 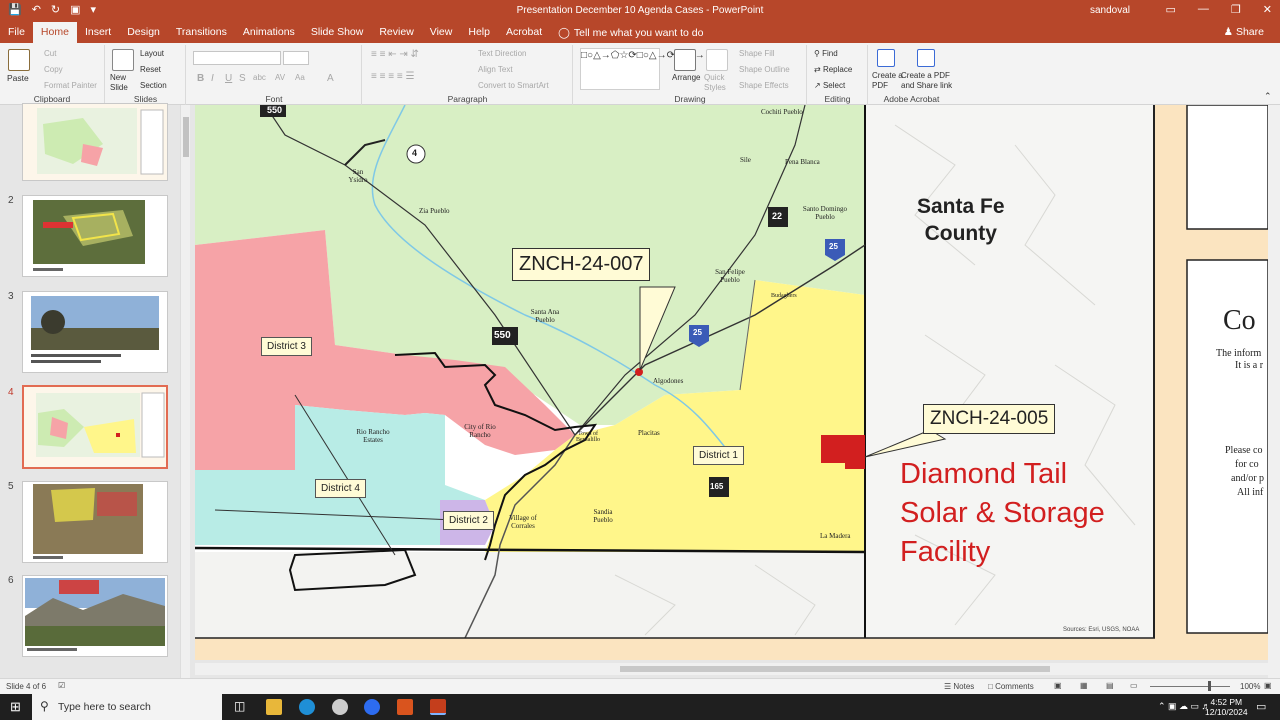 I want to click on window-controls: ▭ — ❐ ✕, so click(x=1219, y=9).